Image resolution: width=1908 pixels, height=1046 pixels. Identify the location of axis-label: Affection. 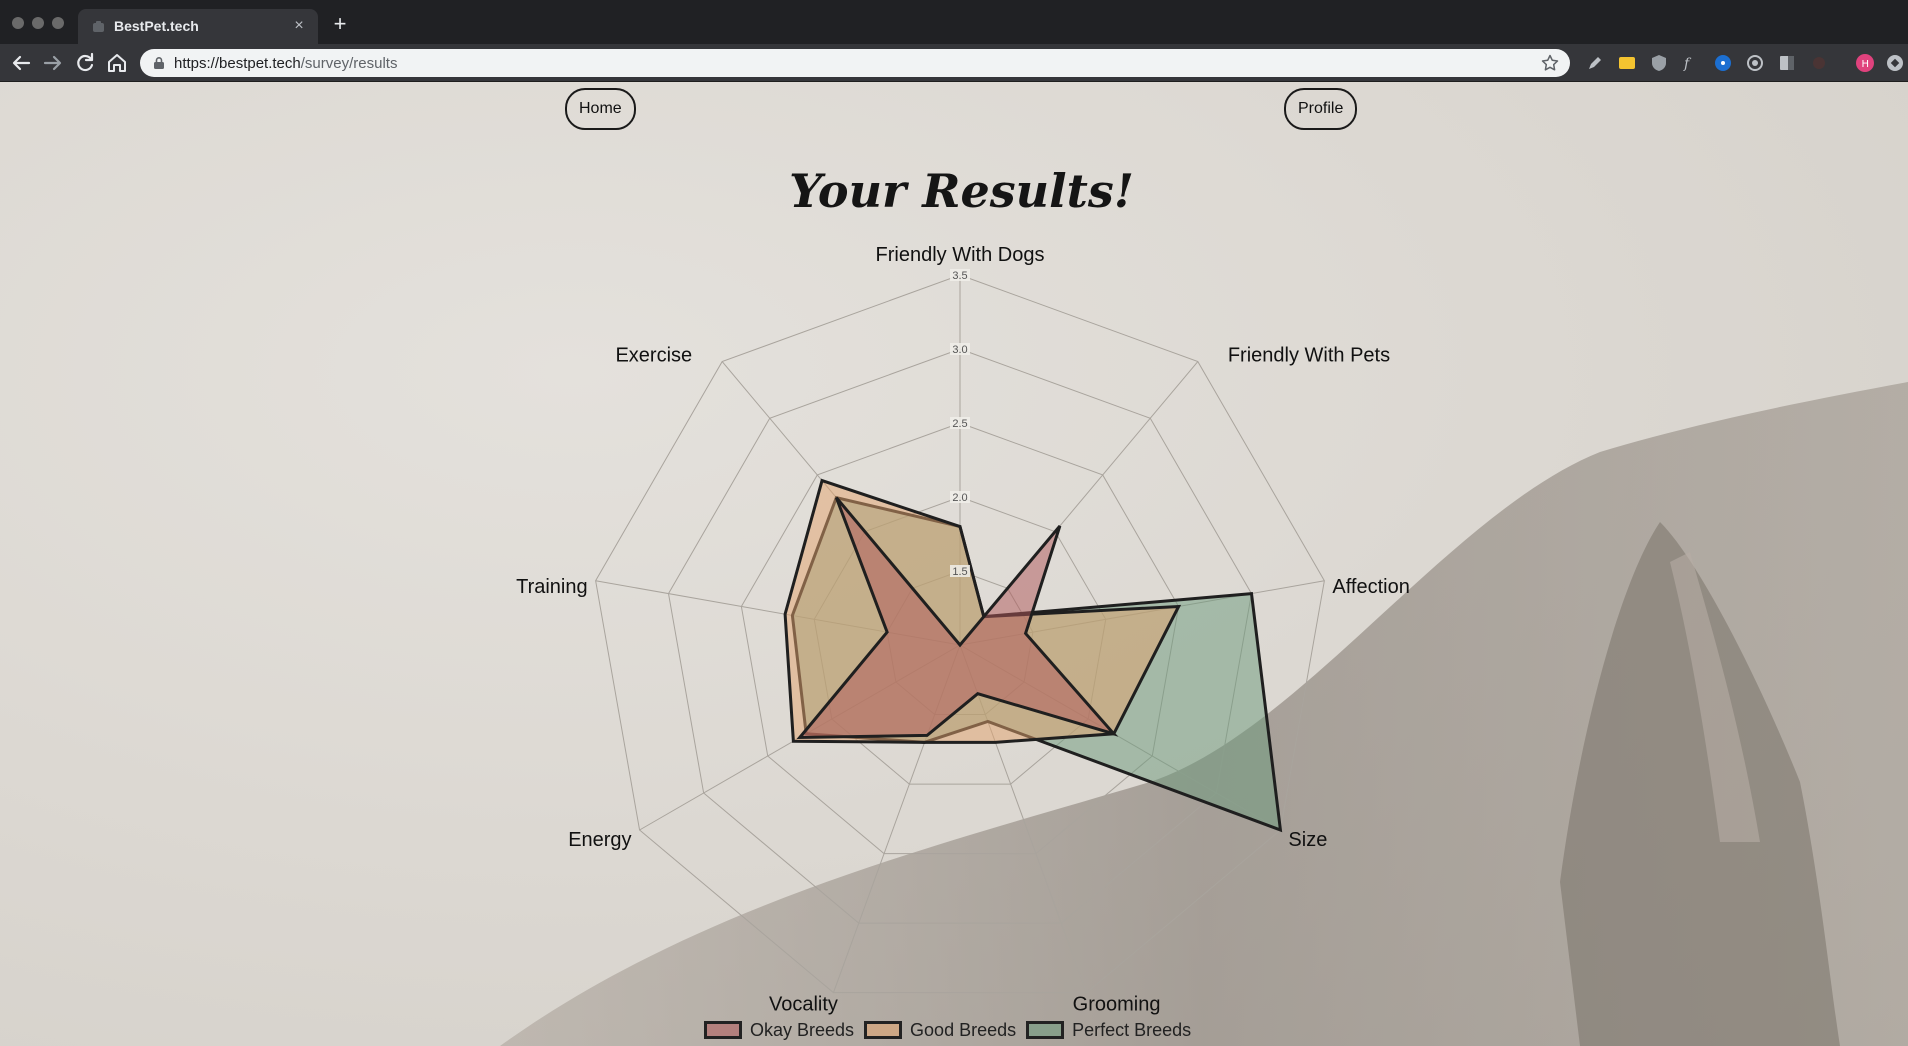
(1370, 587).